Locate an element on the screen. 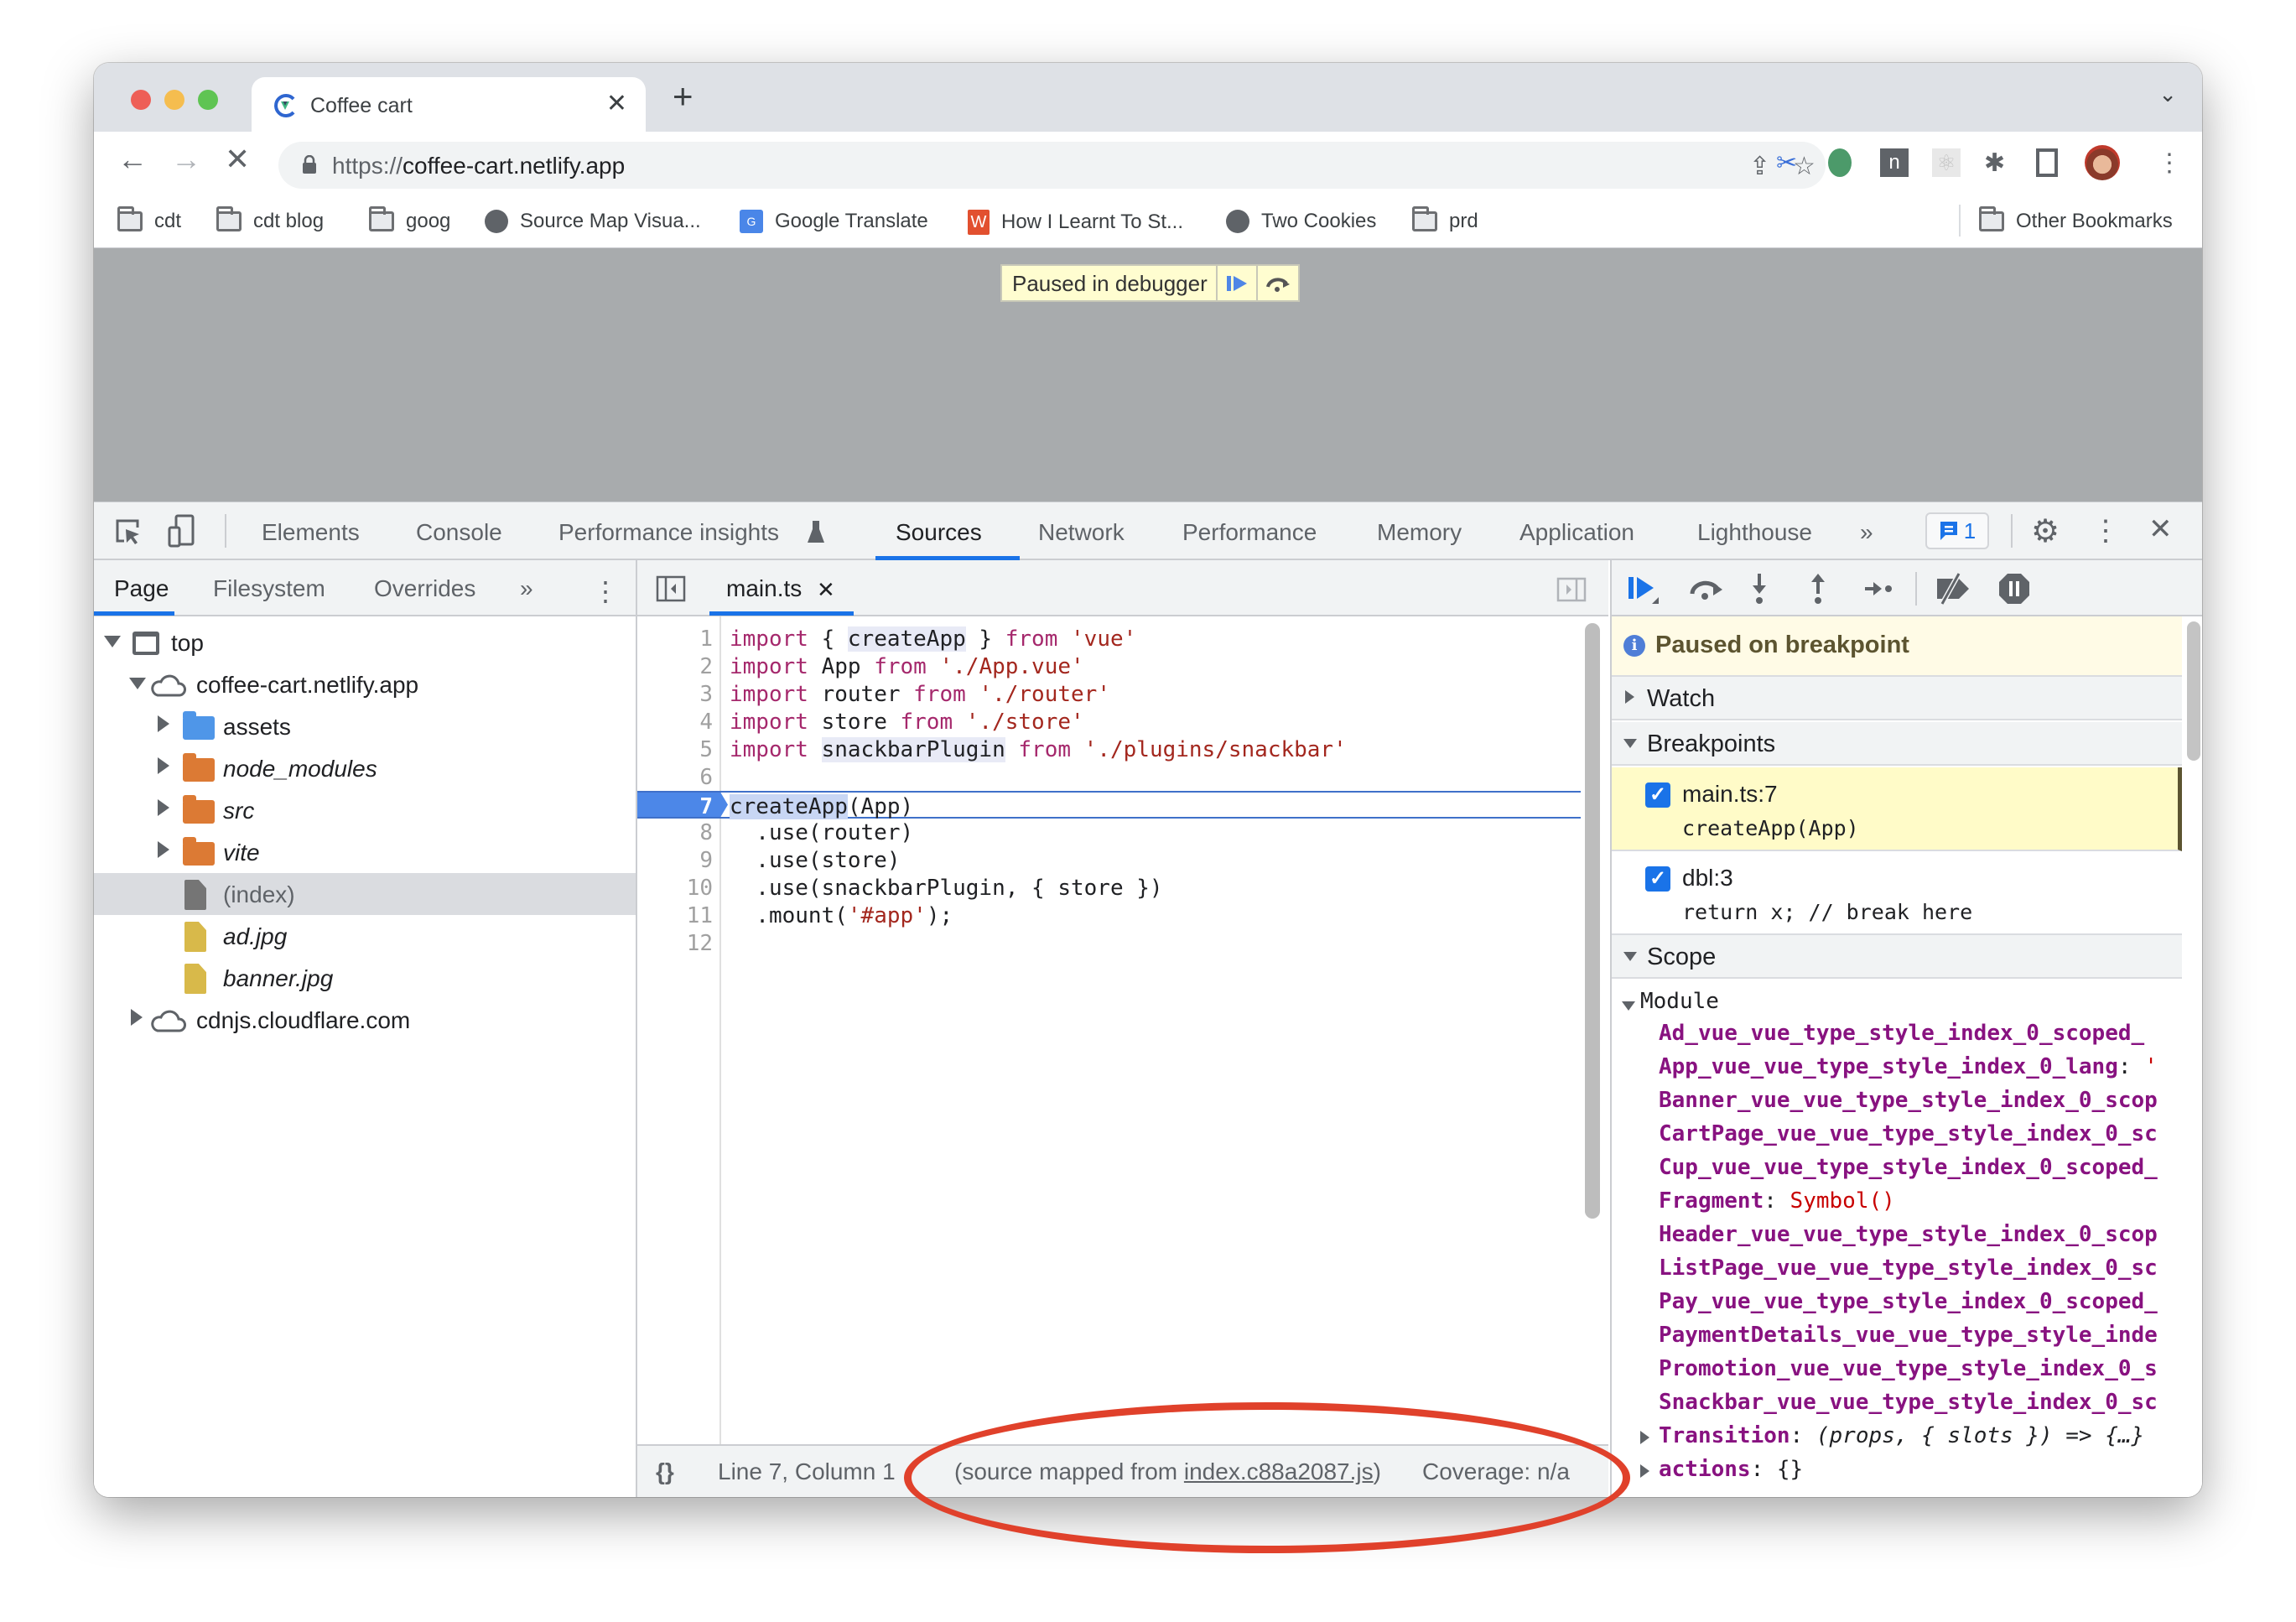 The width and height of the screenshot is (2296, 1622). code-line: 10 .use(snackbarPlugin, { store }) is located at coordinates (1109, 888).